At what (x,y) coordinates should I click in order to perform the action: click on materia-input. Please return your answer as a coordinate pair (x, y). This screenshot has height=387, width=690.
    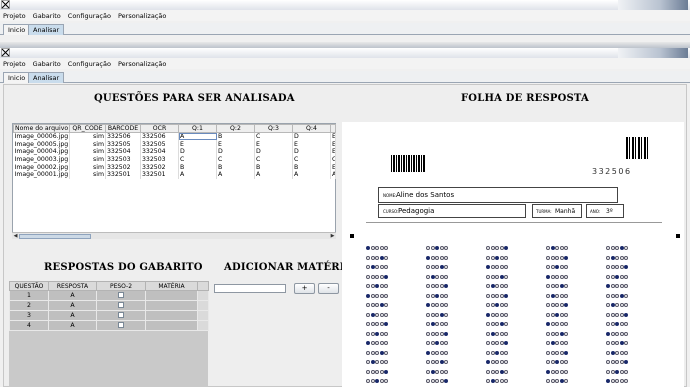
    Looking at the image, I should click on (250, 288).